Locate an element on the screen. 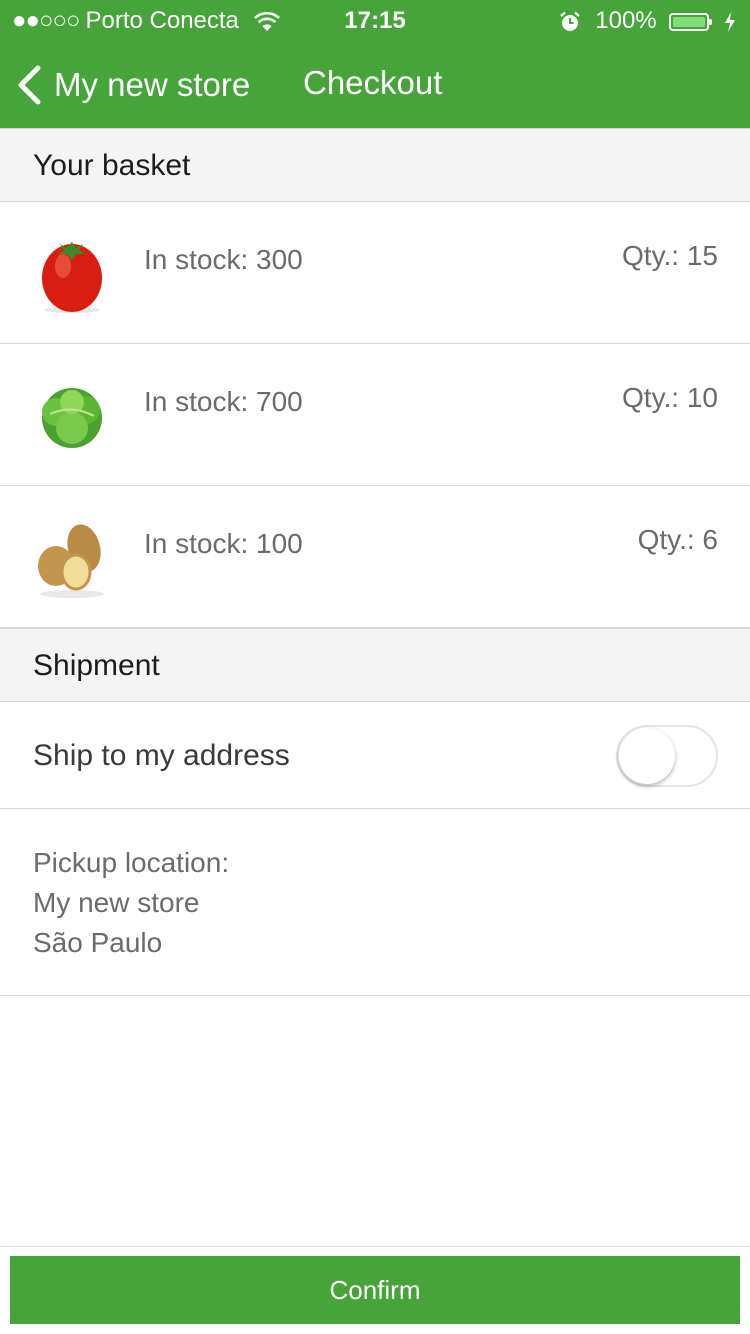 Image resolution: width=750 pixels, height=1334 pixels. pickup-label: Pickup location: is located at coordinates (131, 862).